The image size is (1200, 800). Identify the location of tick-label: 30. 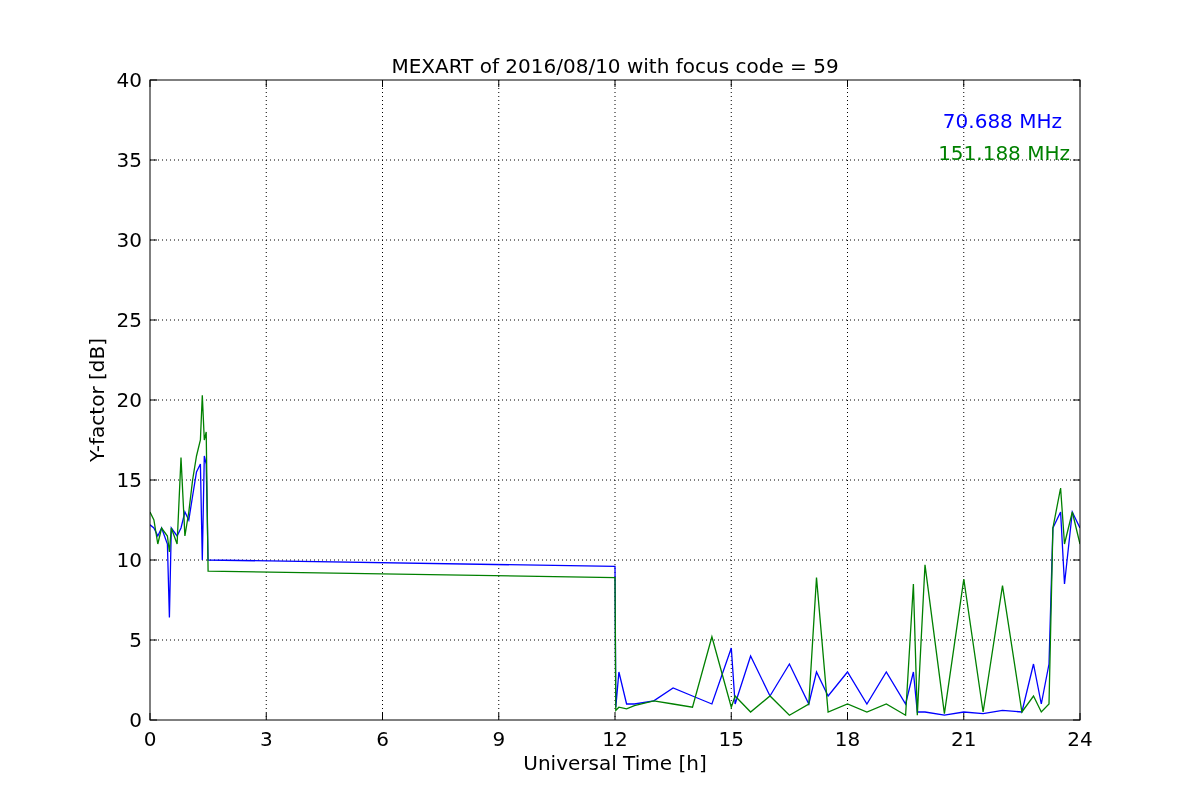
(129, 240).